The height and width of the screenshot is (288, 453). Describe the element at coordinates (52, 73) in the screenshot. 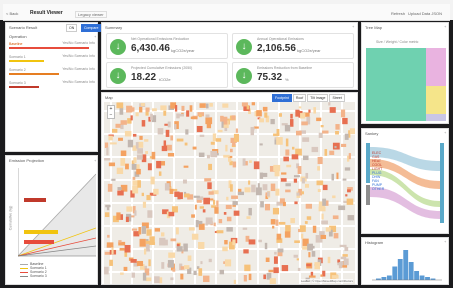

I see `list-item: Scenario 2 Yes/No Scenario Info` at that location.